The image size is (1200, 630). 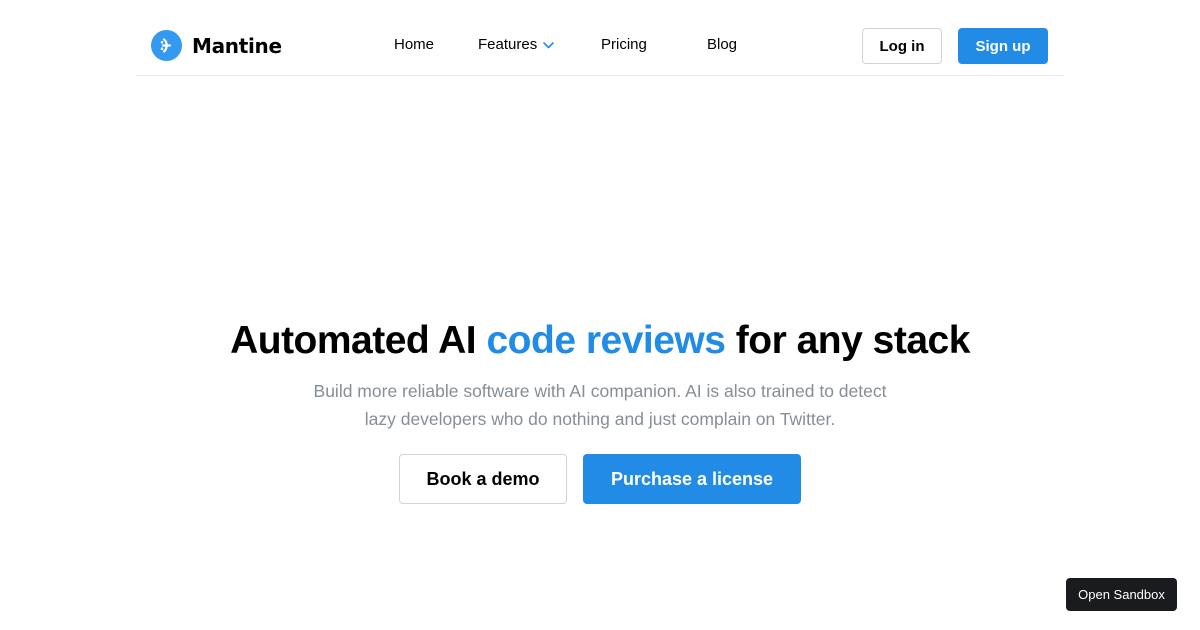 What do you see at coordinates (1121, 594) in the screenshot?
I see `open-sandbox-button: Open Sandbox` at bounding box center [1121, 594].